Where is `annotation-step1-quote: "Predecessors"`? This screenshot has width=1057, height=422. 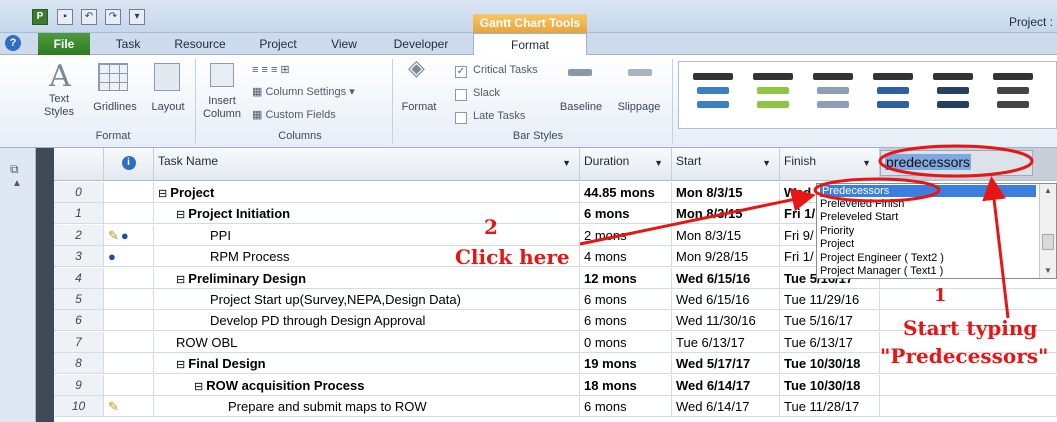
annotation-step1-quote: "Predecessors" is located at coordinates (964, 356).